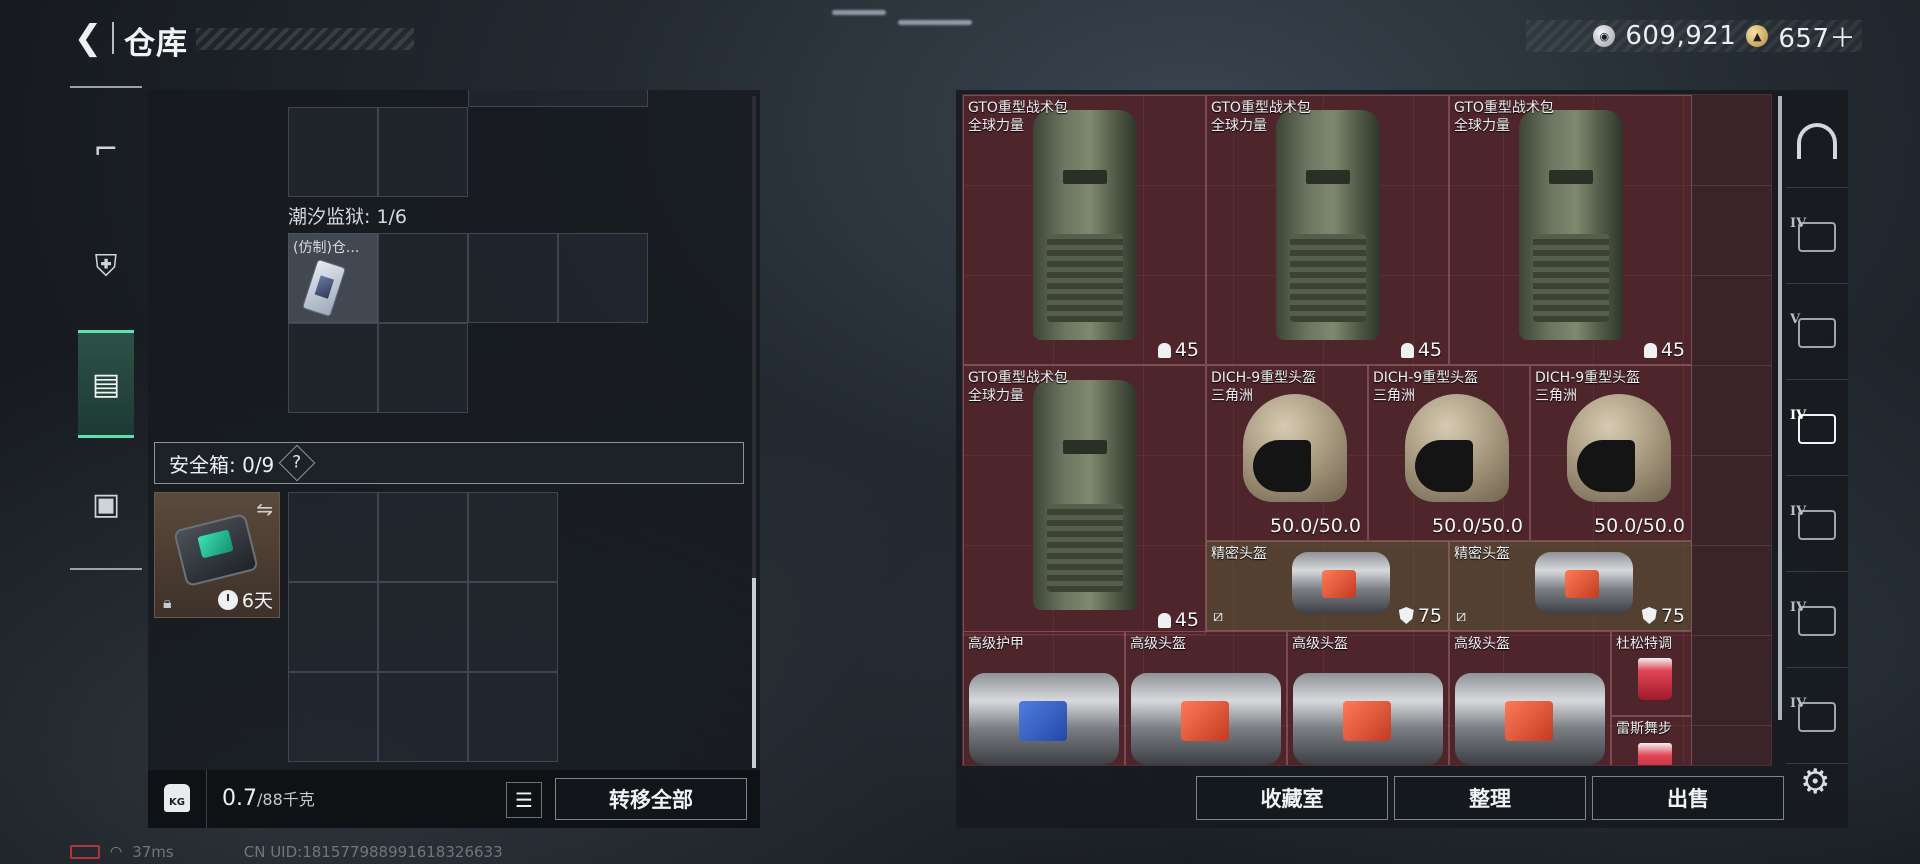 This screenshot has width=1920, height=864. I want to click on broken-durability-icon: ⧄, so click(1218, 615).